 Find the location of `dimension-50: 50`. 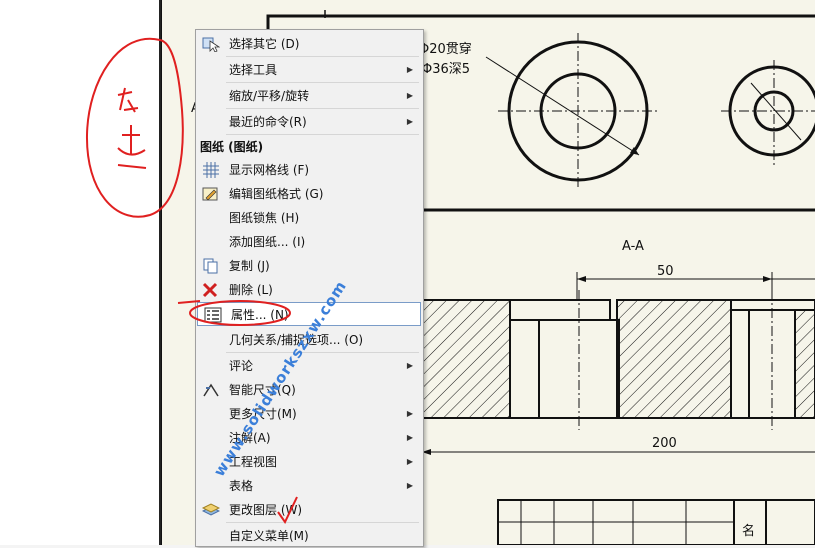

dimension-50: 50 is located at coordinates (695, 282).